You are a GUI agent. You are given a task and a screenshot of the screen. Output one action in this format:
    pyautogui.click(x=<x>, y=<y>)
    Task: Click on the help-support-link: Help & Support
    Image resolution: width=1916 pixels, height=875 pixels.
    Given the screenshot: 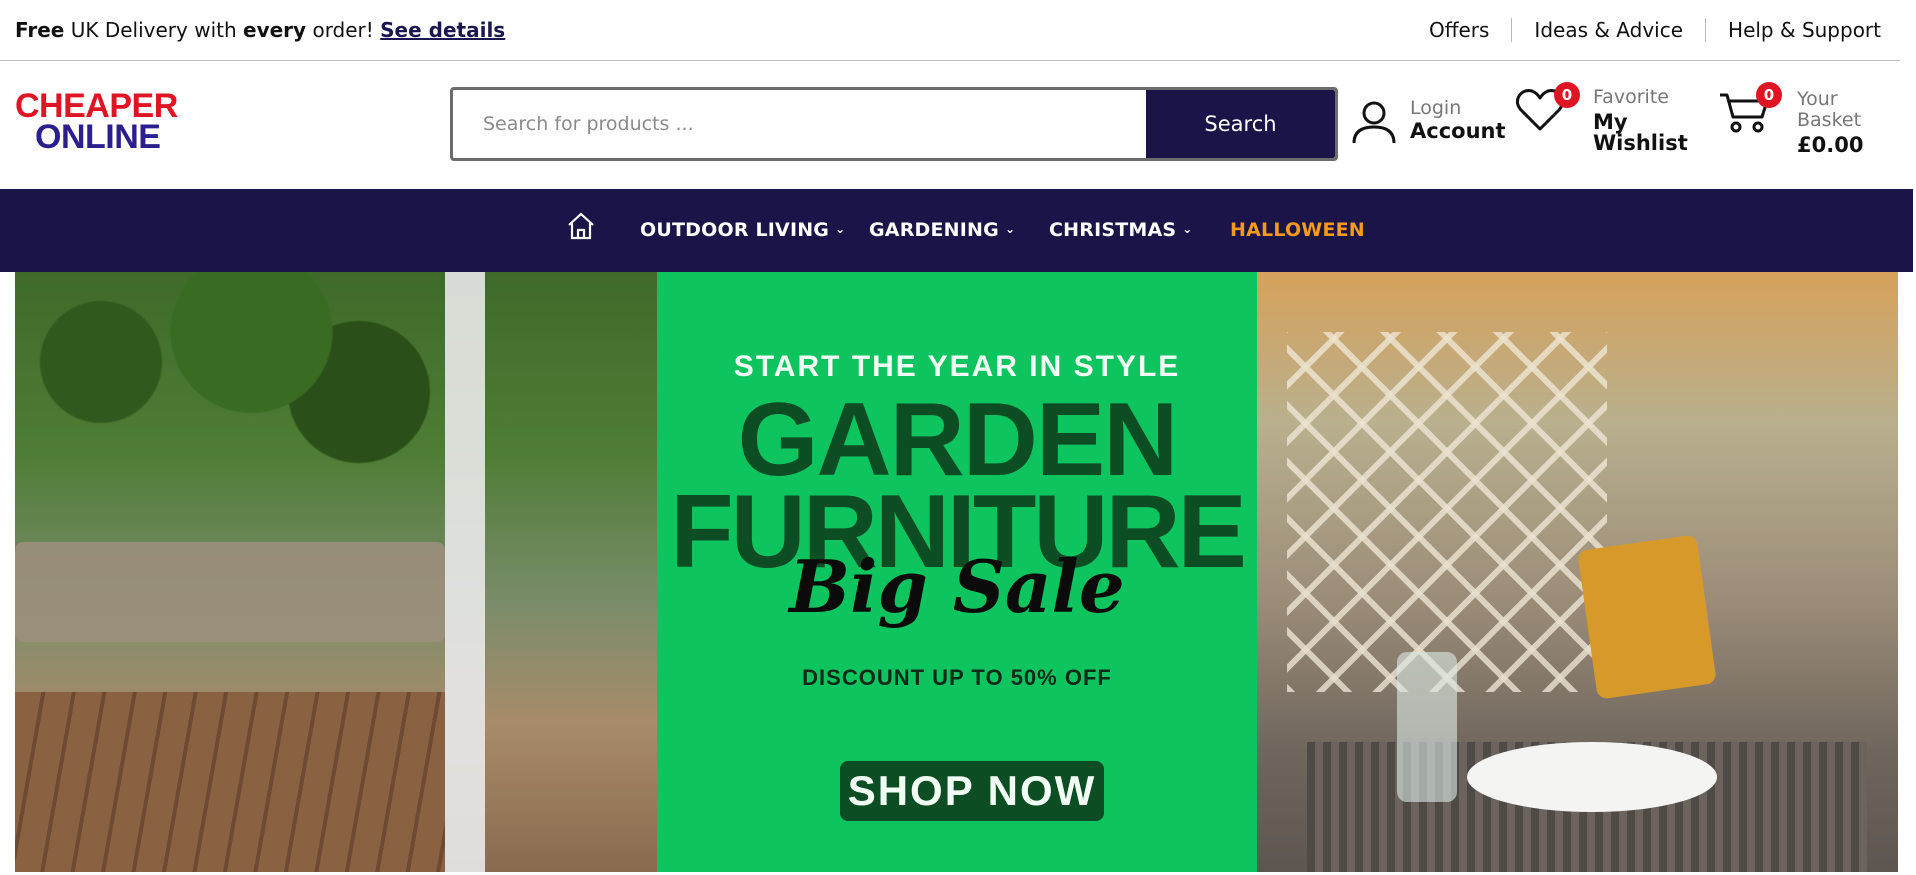 What is the action you would take?
    pyautogui.click(x=1804, y=30)
    